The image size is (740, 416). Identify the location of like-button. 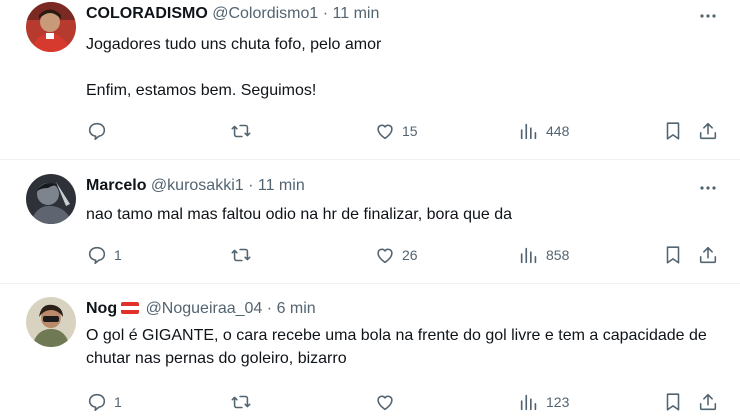
(388, 402).